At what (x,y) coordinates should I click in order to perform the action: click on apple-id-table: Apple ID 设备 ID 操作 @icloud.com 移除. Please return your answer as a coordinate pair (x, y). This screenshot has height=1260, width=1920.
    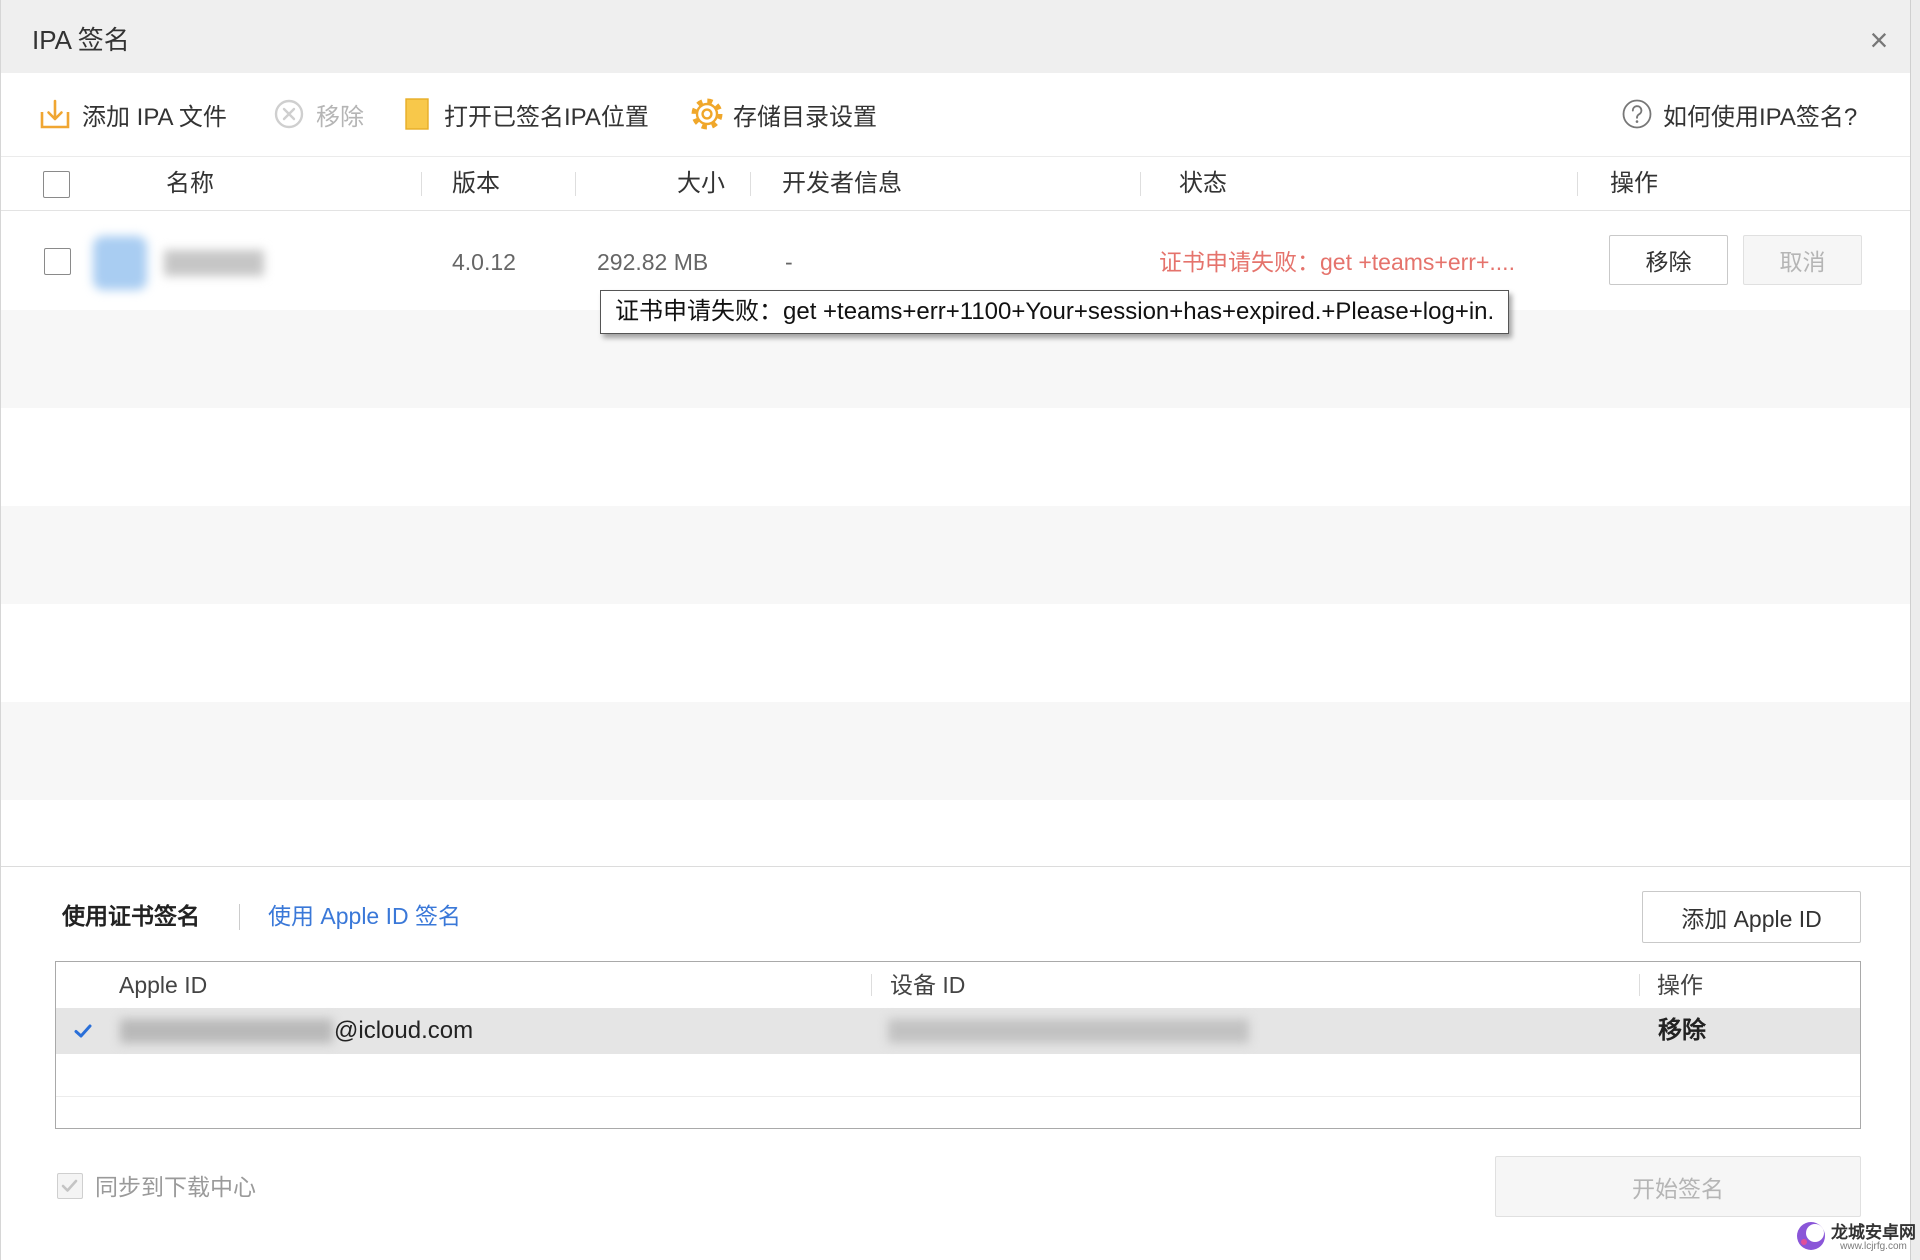
    Looking at the image, I should click on (958, 1045).